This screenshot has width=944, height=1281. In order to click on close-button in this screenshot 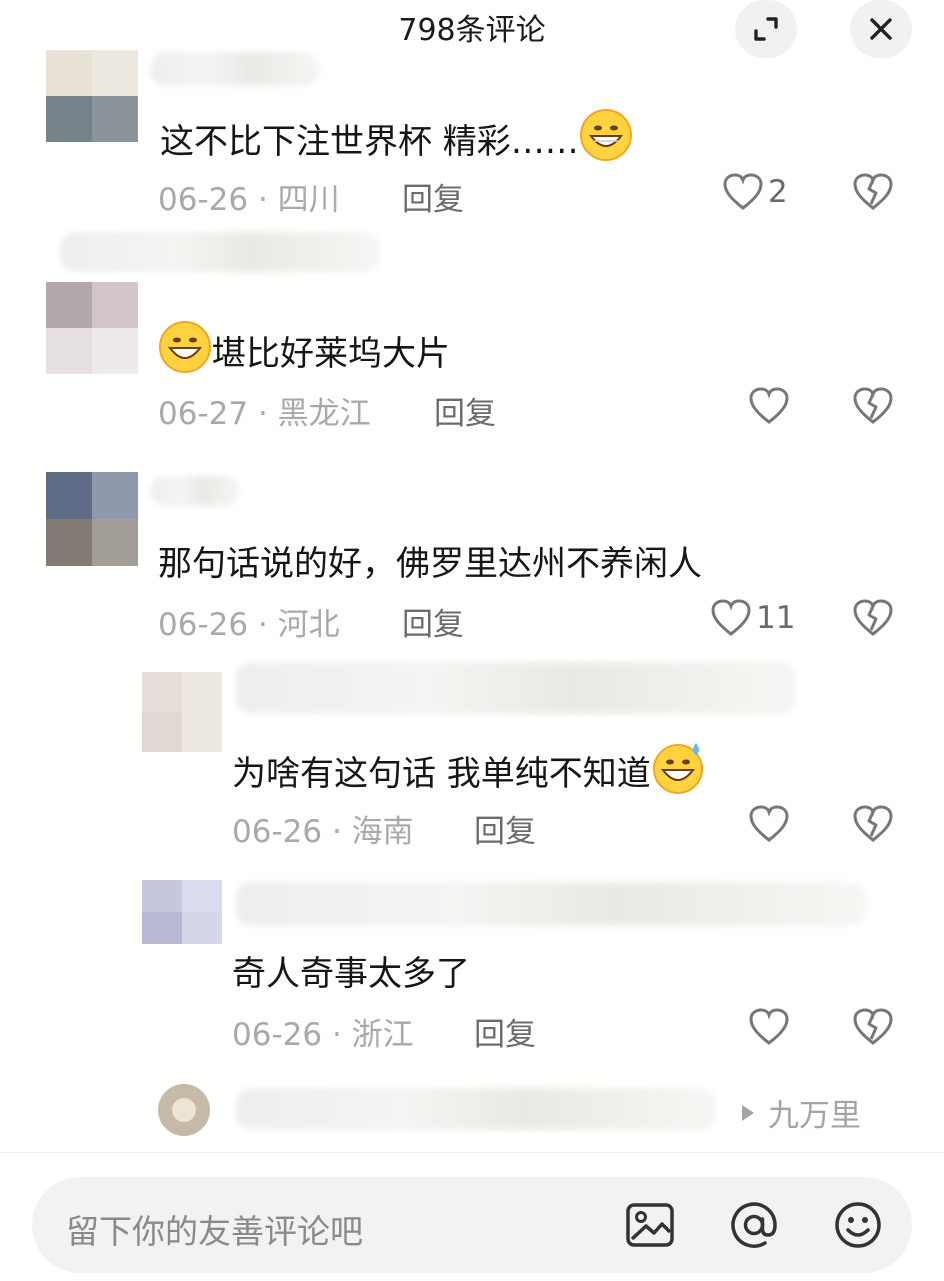, I will do `click(881, 29)`.